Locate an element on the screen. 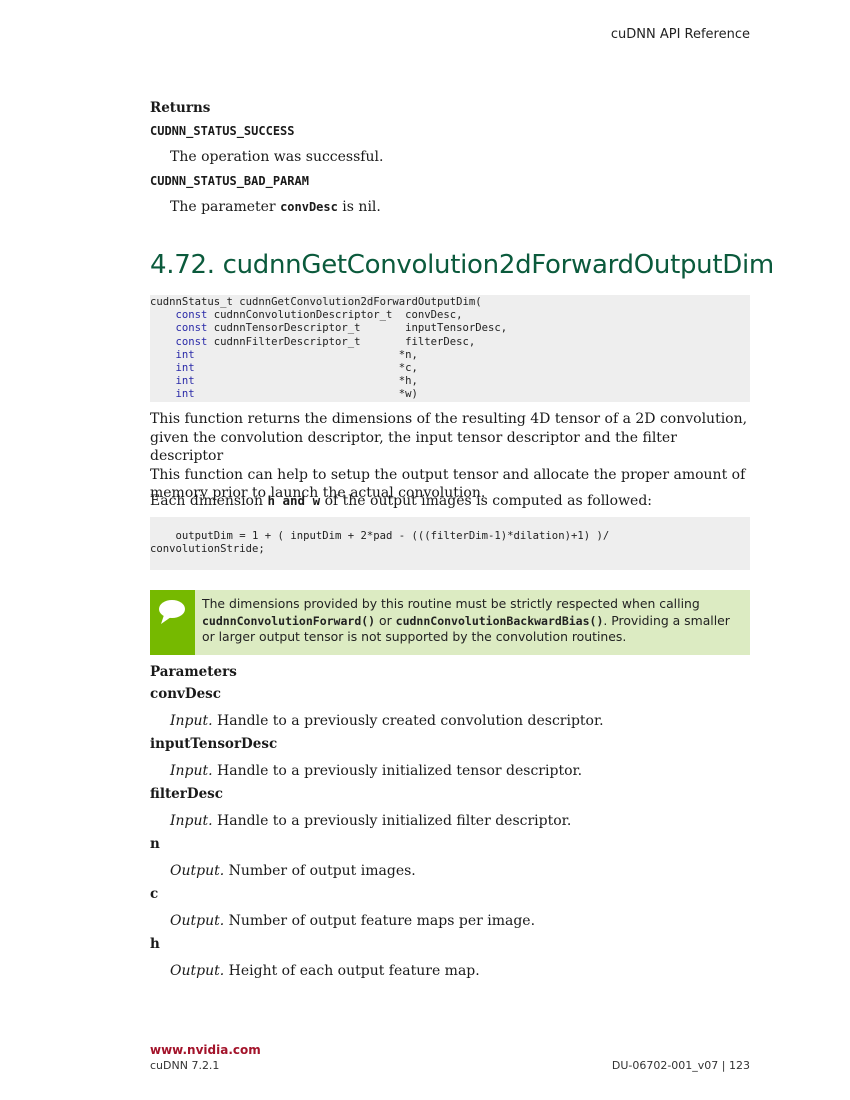 The width and height of the screenshot is (850, 1100). return-desc-post: is nil. is located at coordinates (359, 207).